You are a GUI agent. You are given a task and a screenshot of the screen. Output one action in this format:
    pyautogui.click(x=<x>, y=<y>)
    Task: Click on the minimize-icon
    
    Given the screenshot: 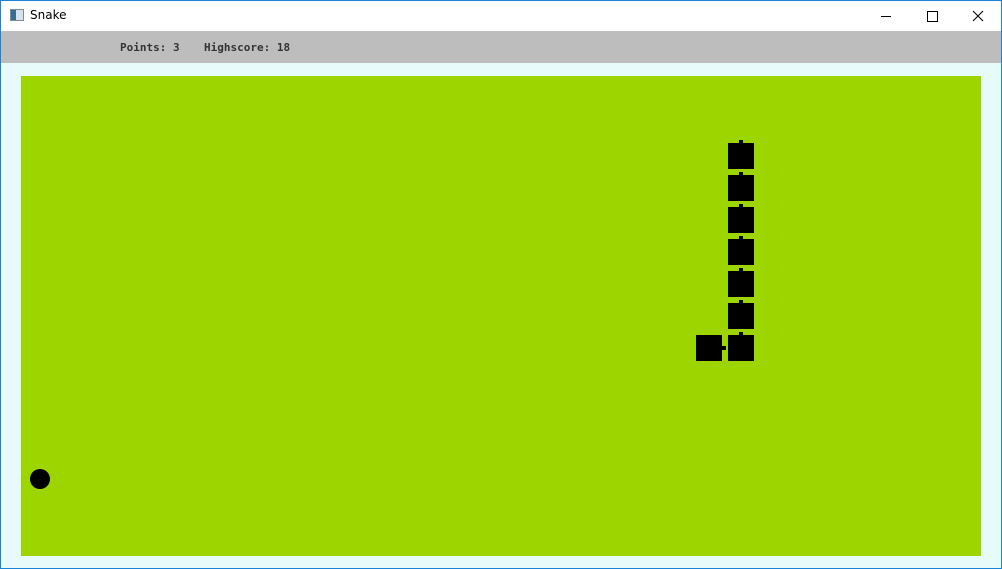 What is the action you would take?
    pyautogui.click(x=886, y=16)
    